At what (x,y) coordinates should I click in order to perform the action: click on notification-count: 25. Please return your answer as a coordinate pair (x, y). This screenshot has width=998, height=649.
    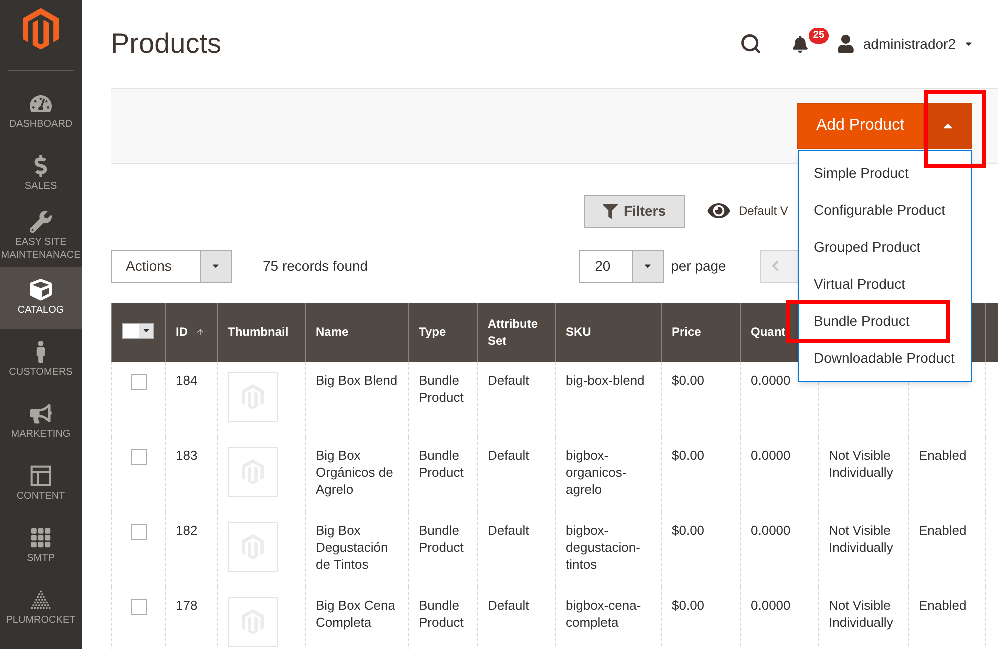
    Looking at the image, I should click on (819, 36).